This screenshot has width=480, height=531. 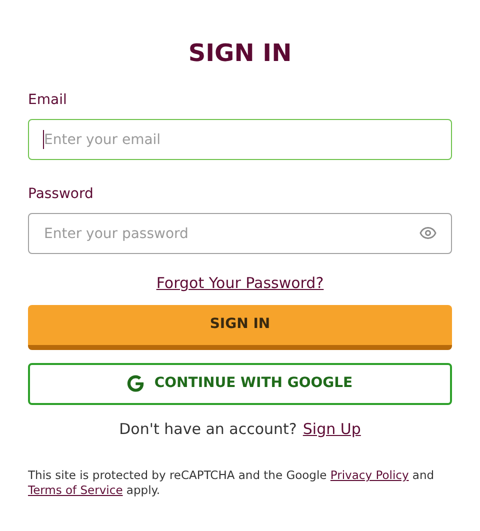 I want to click on forgot-password-link: Forgot Your Password?, so click(x=240, y=283).